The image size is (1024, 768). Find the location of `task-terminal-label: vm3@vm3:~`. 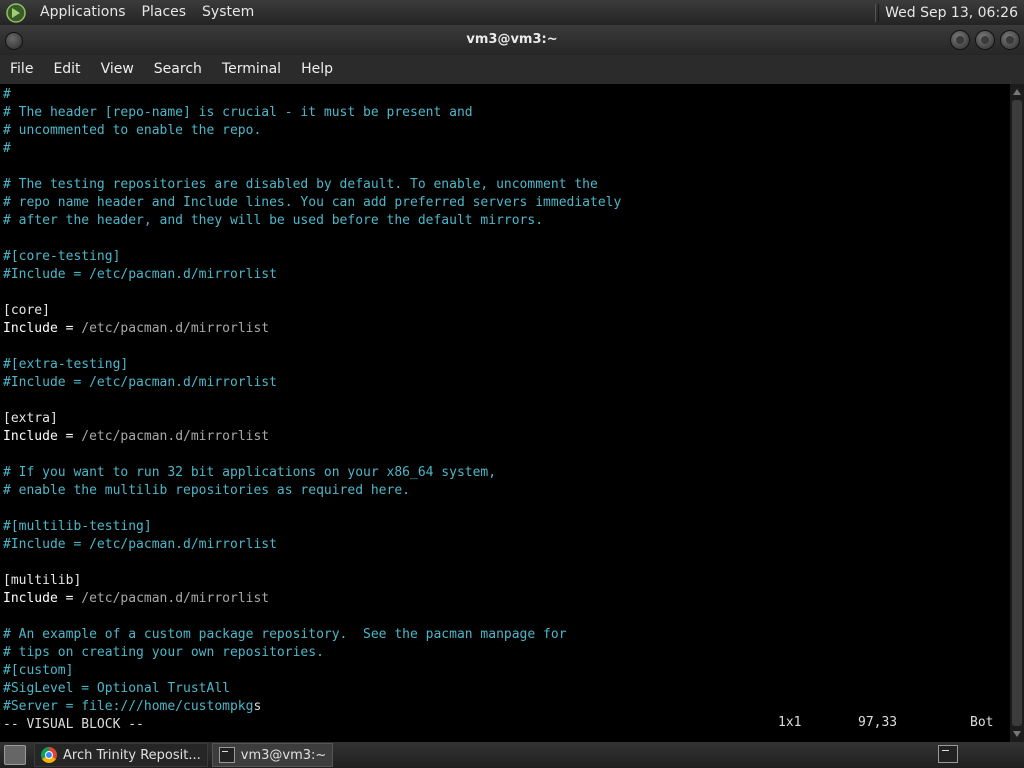

task-terminal-label: vm3@vm3:~ is located at coordinates (283, 755).